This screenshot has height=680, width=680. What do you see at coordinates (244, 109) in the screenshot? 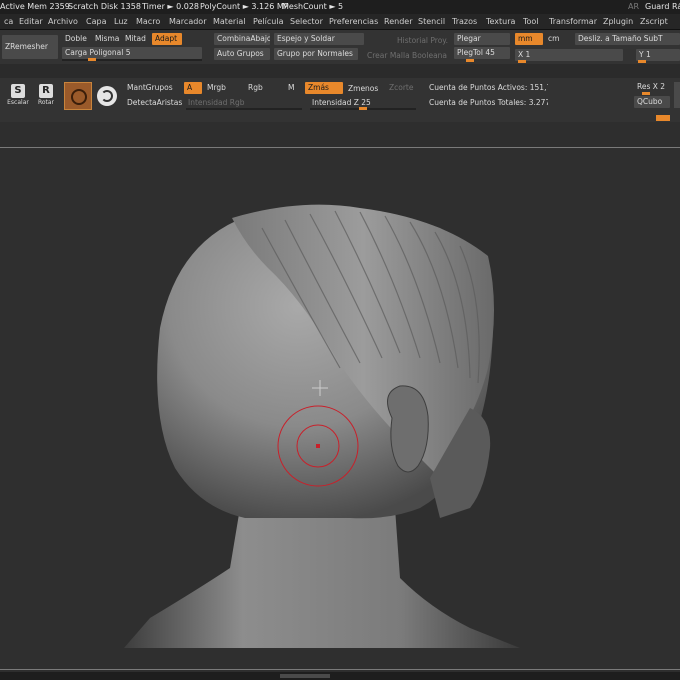
I see `intensidad-rgb-track` at bounding box center [244, 109].